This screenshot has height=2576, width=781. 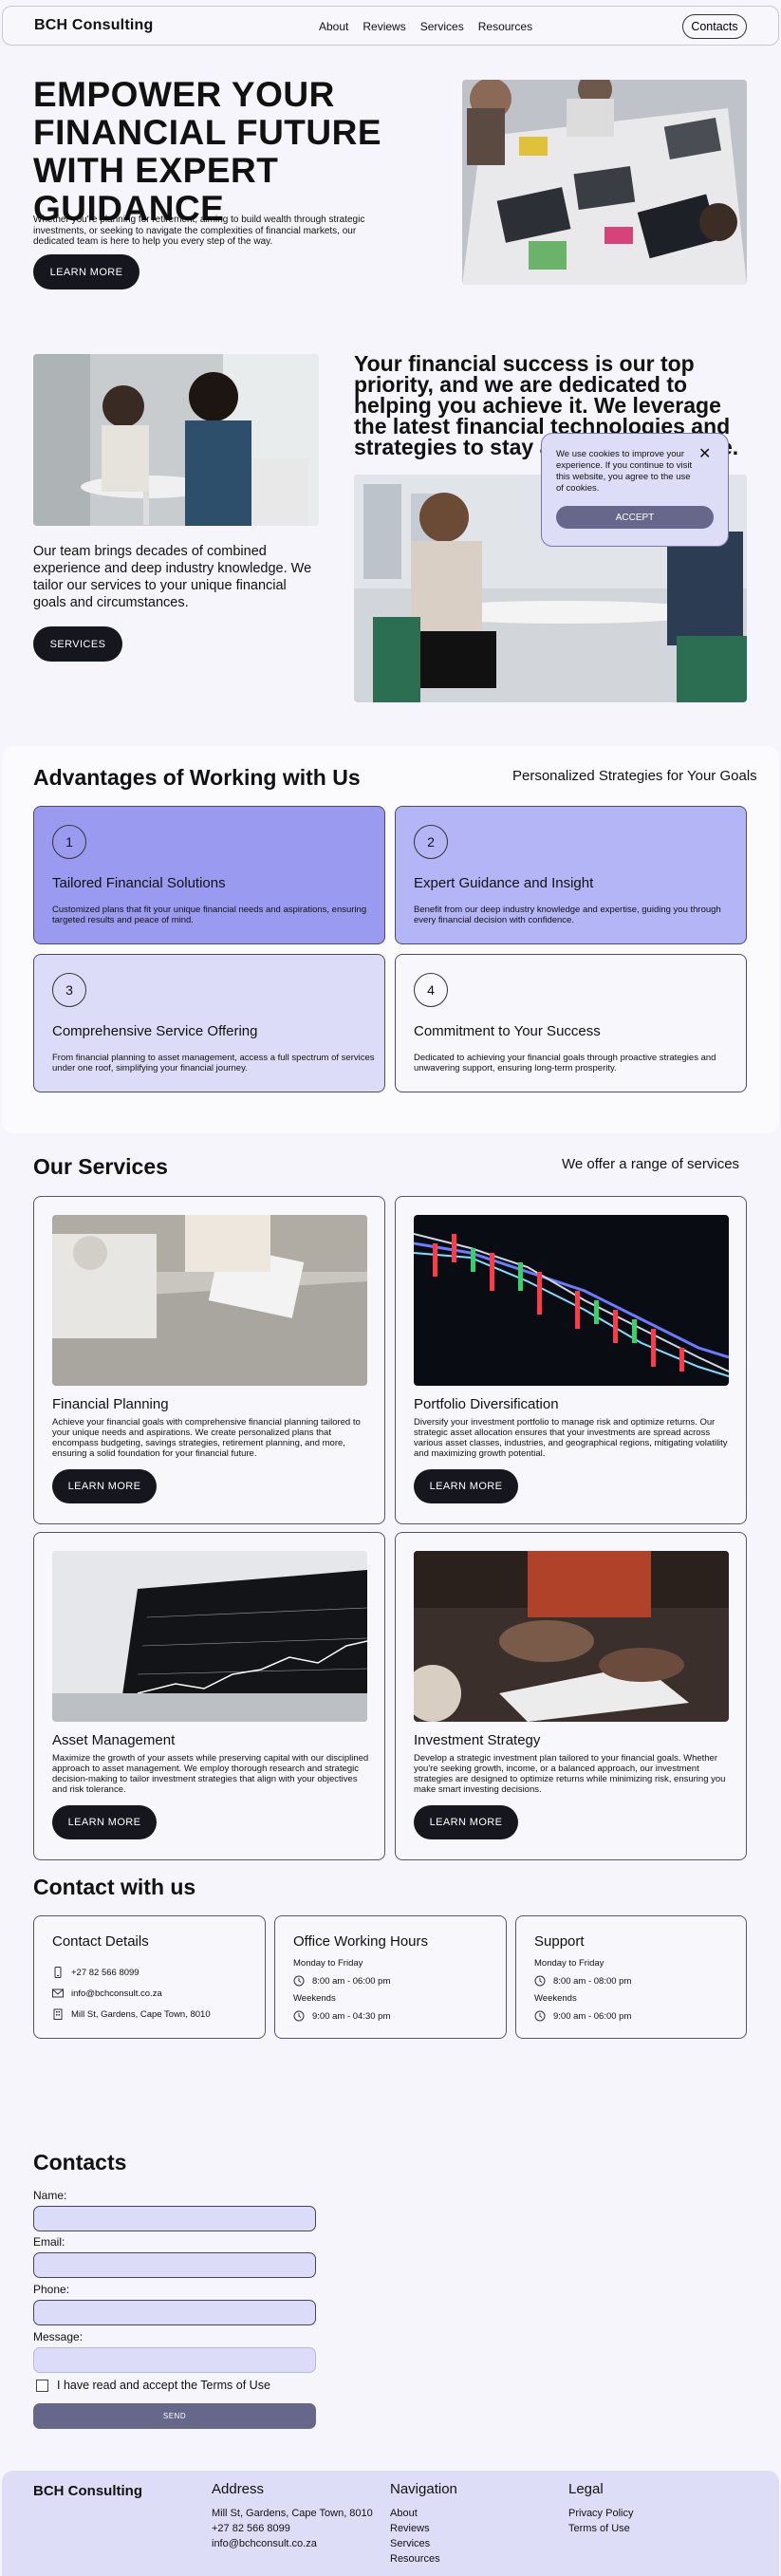 What do you see at coordinates (586, 2489) in the screenshot?
I see `footer-legal-title: Legal` at bounding box center [586, 2489].